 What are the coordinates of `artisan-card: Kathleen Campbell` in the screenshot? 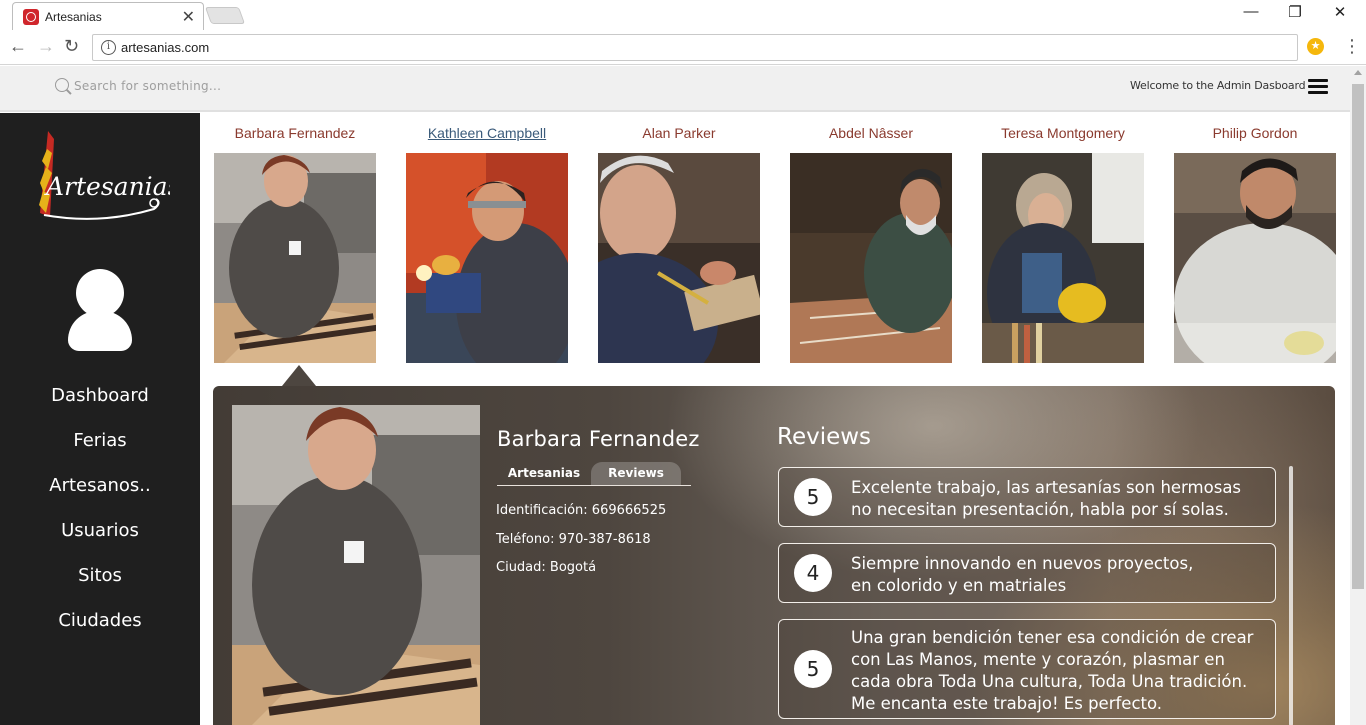 It's located at (487, 244).